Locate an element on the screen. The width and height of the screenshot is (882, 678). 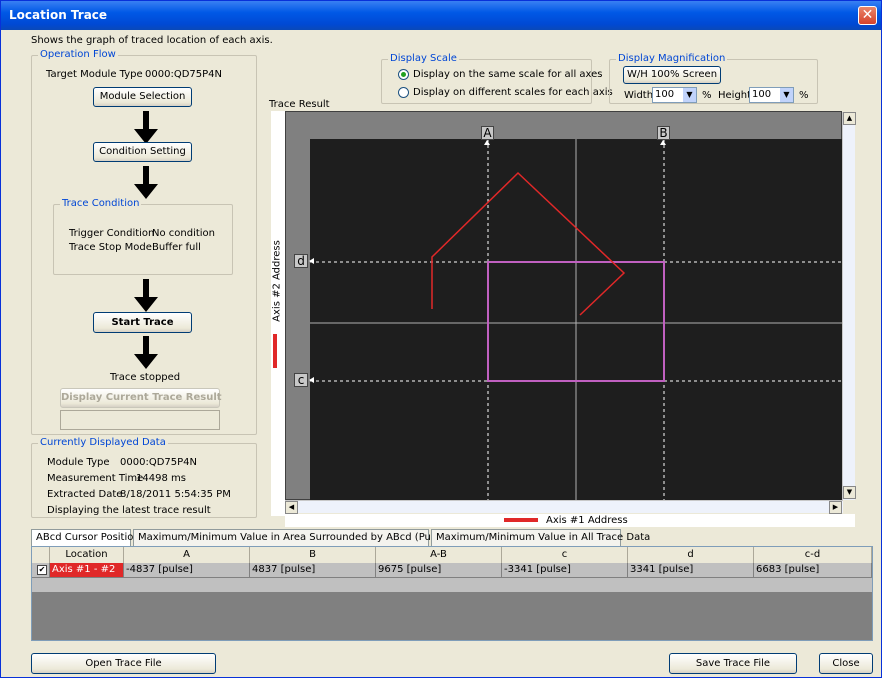
trace-condition-group: Trace Condition is located at coordinates (143, 236).